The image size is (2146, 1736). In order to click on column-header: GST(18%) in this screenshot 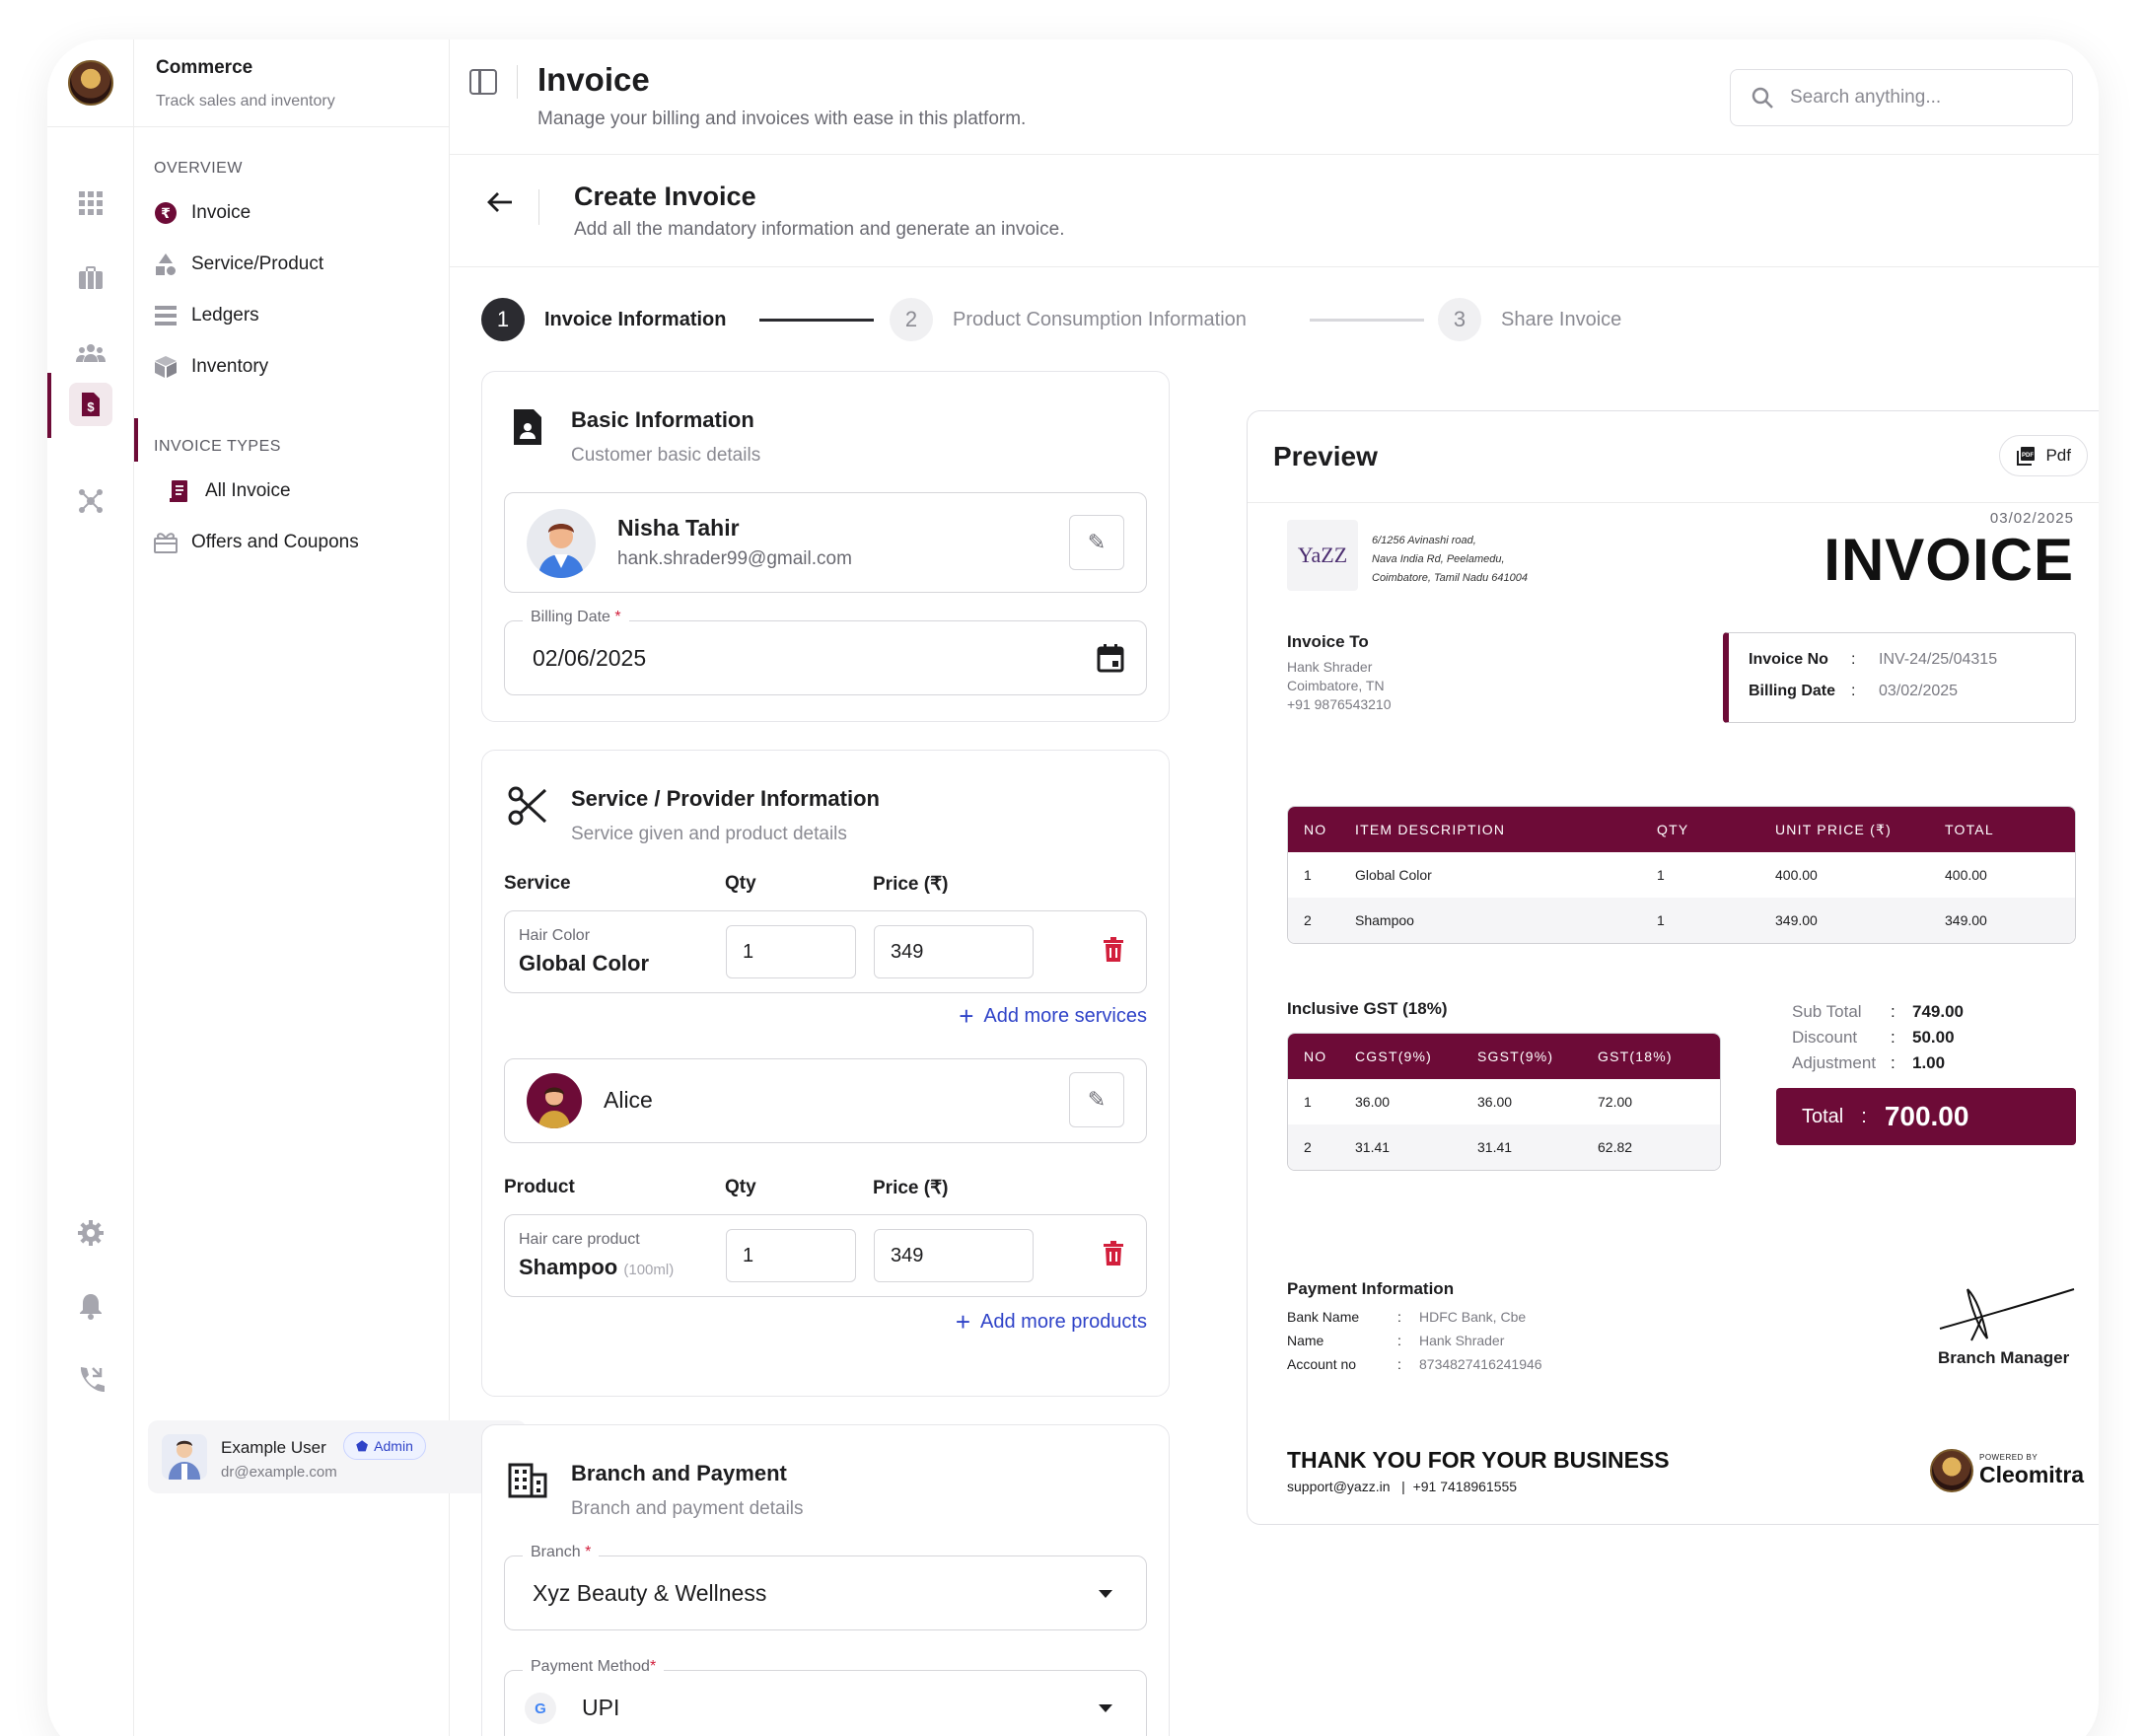, I will do `click(1635, 1056)`.